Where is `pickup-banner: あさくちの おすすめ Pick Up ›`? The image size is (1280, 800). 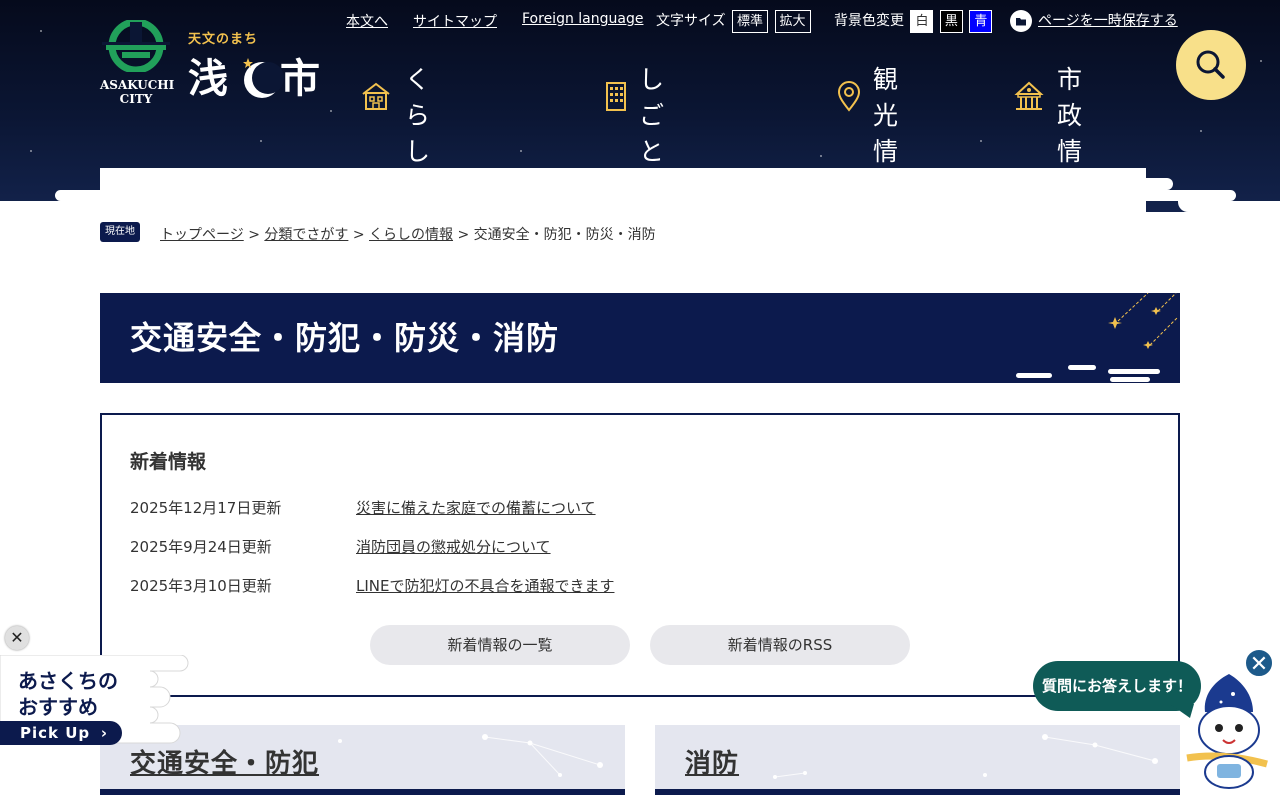 pickup-banner: あさくちの おすすめ Pick Up › is located at coordinates (95, 705).